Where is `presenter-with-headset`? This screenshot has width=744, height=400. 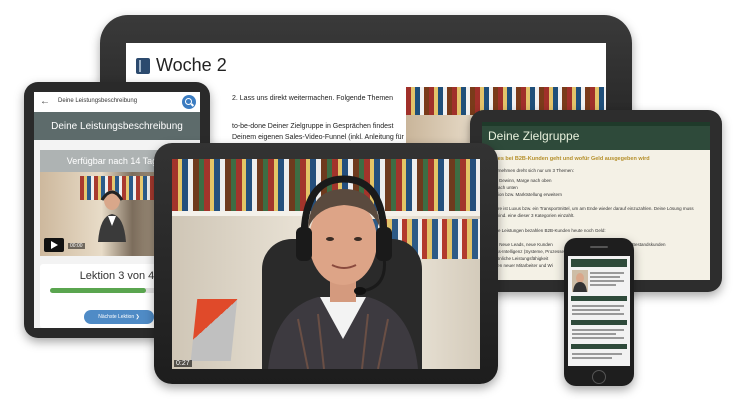
presenter-with-headset is located at coordinates (343, 272).